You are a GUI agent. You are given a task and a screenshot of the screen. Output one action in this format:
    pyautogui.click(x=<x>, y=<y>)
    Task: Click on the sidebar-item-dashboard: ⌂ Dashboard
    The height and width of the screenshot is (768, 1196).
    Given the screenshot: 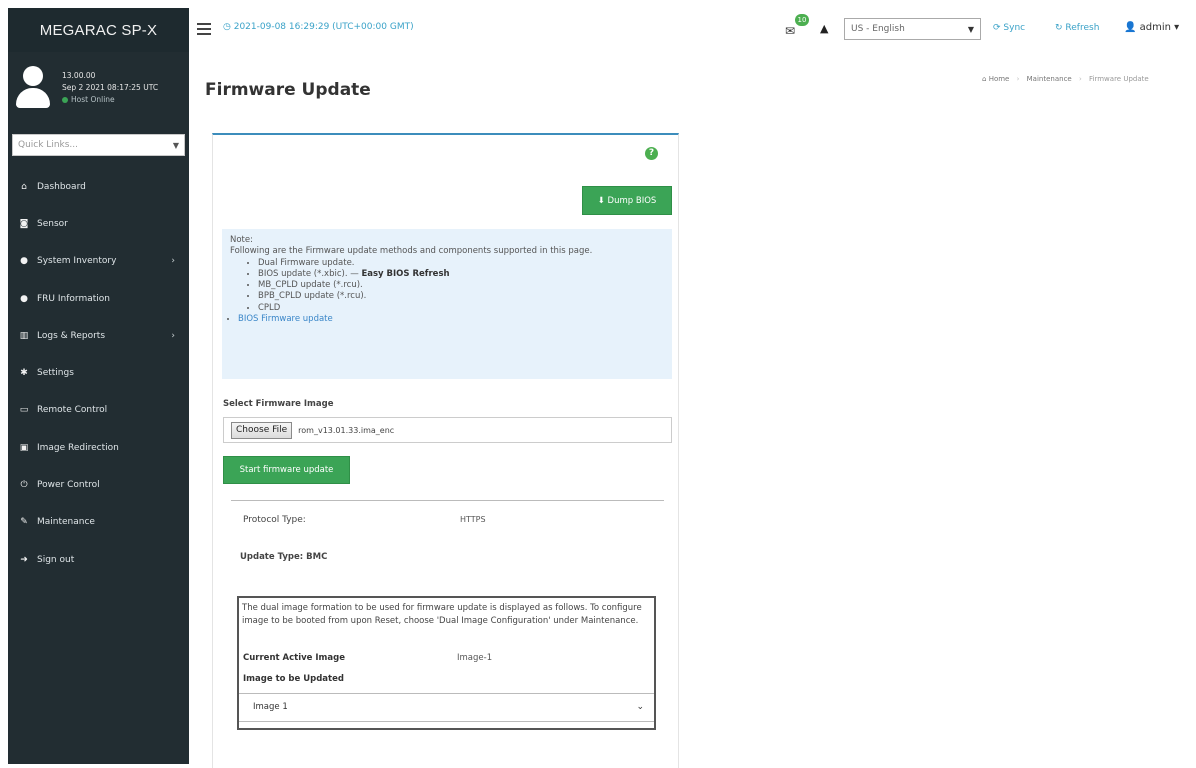 What is the action you would take?
    pyautogui.click(x=98, y=186)
    